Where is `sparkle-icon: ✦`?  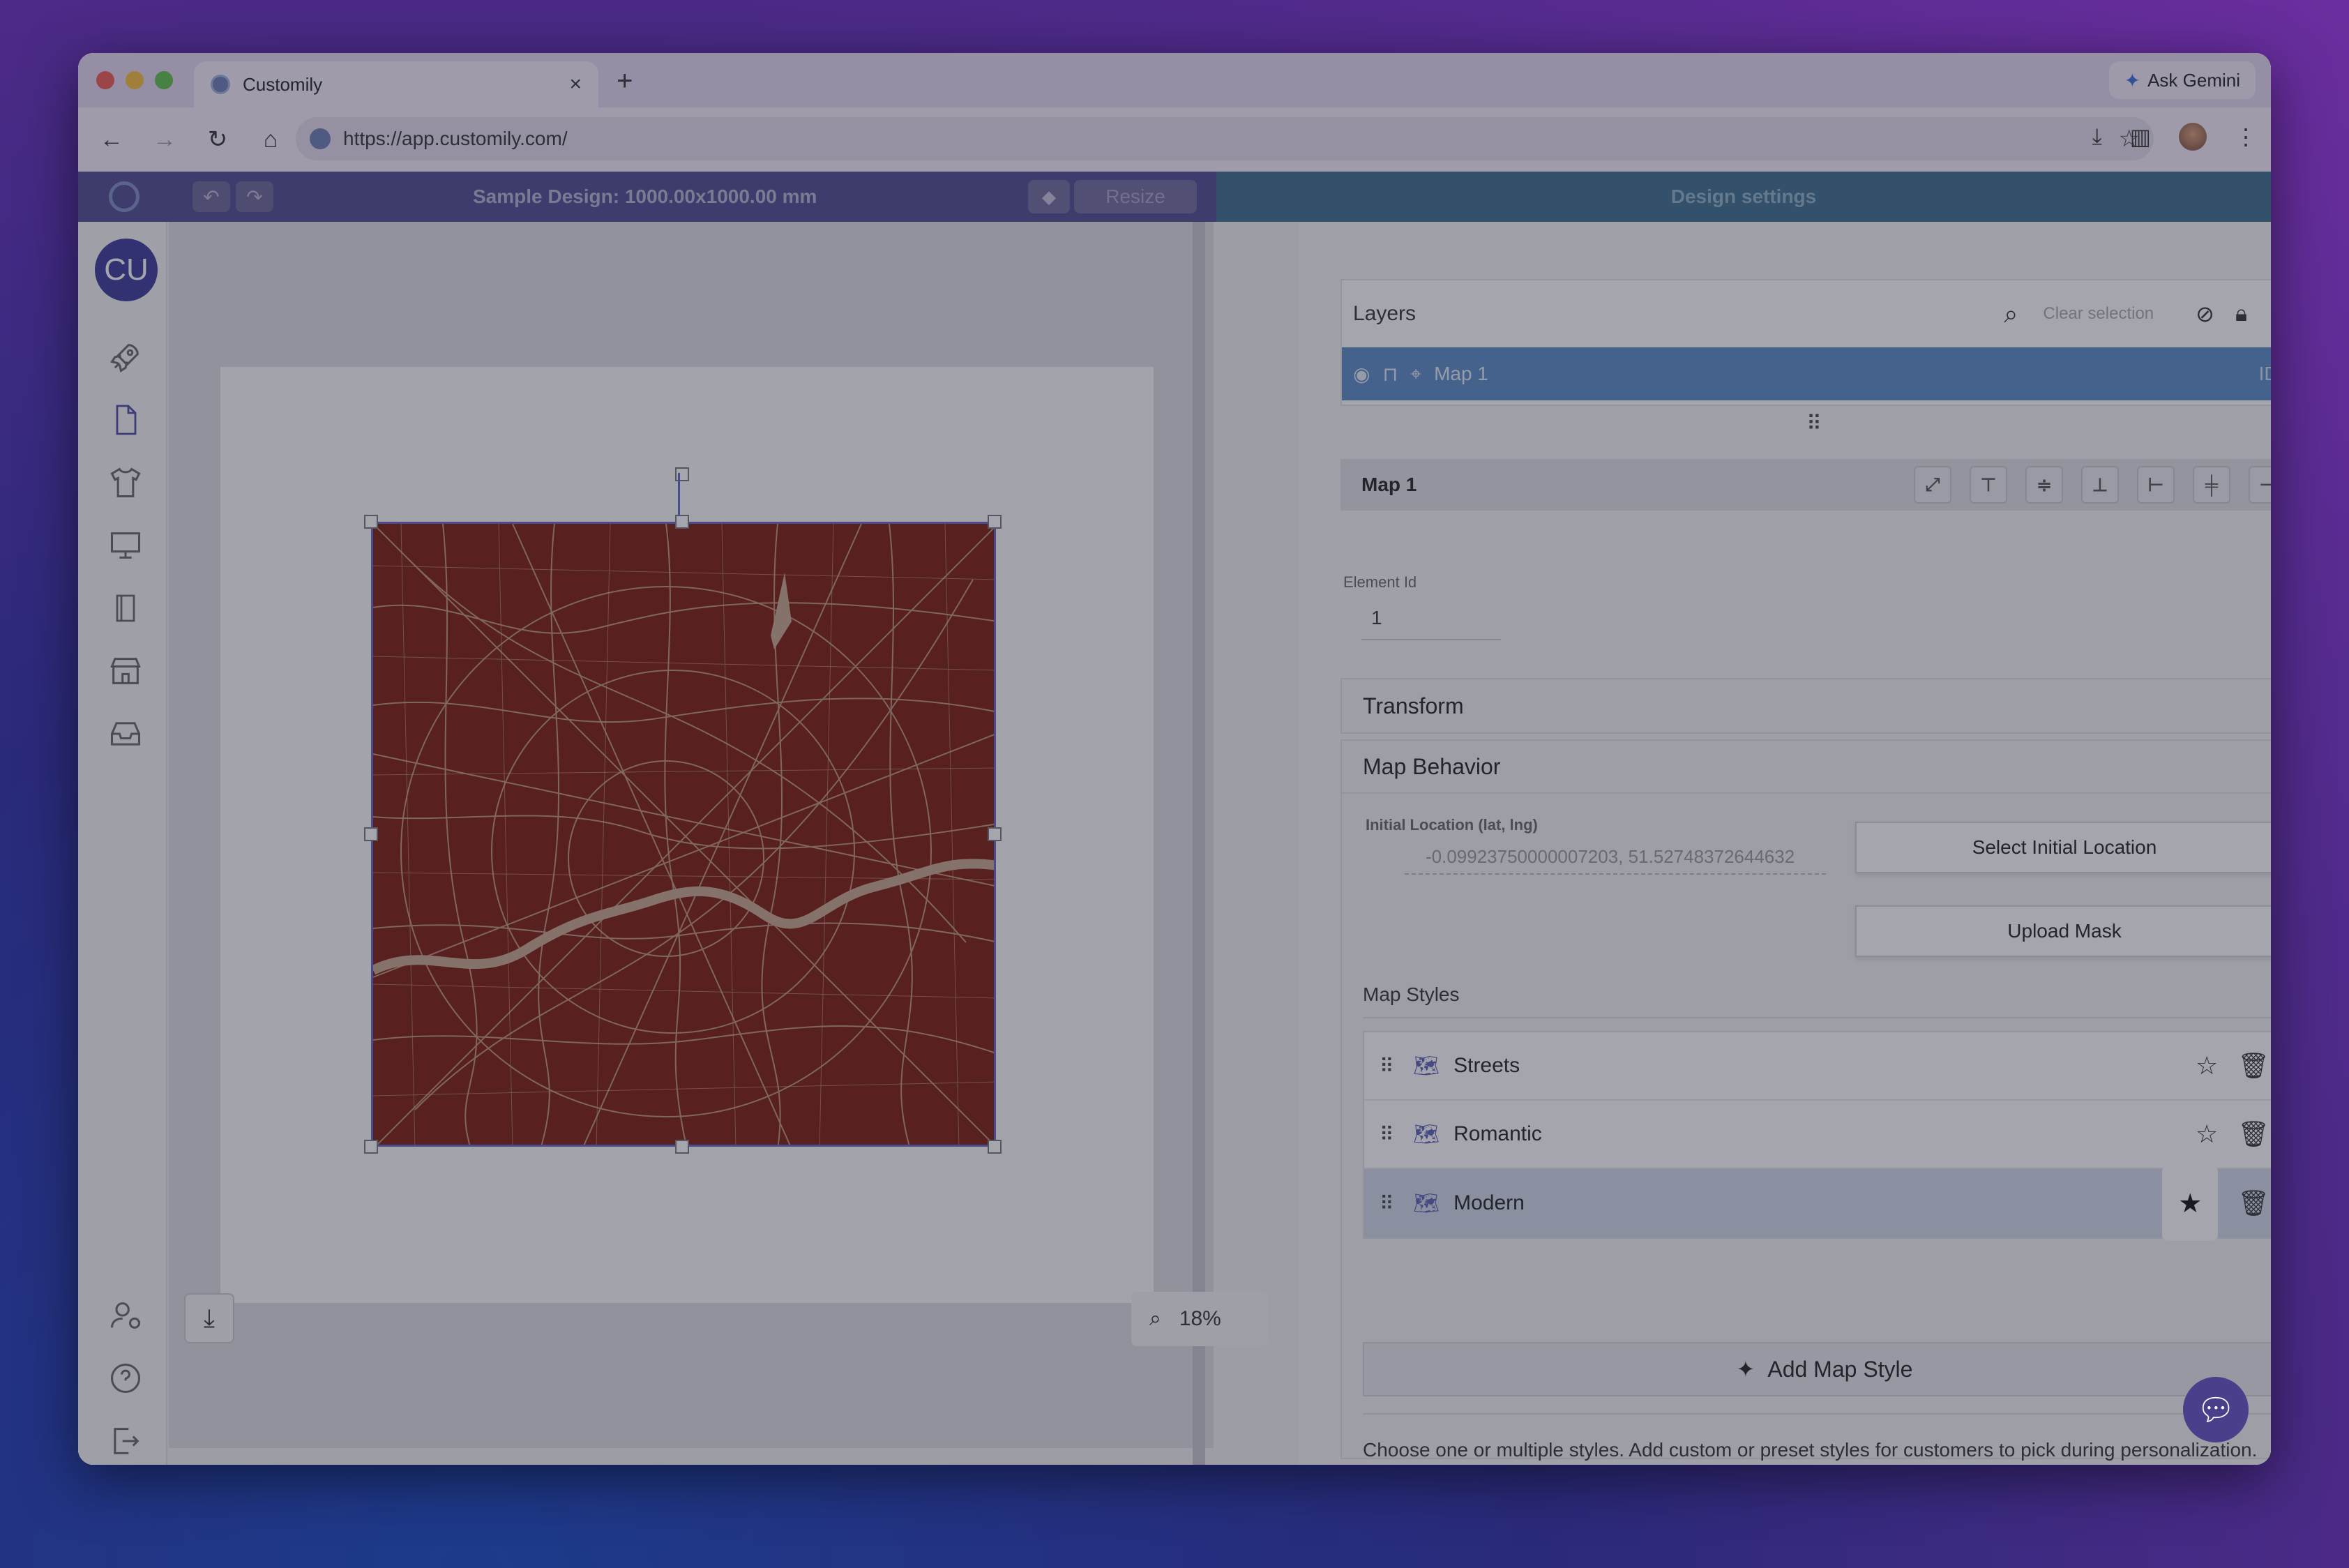
sparkle-icon: ✦ is located at coordinates (1745, 1369).